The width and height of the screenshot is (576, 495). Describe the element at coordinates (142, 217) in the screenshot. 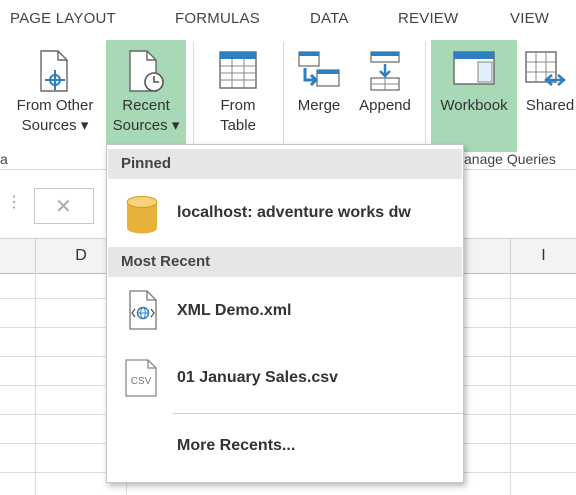

I see `database-icon` at that location.